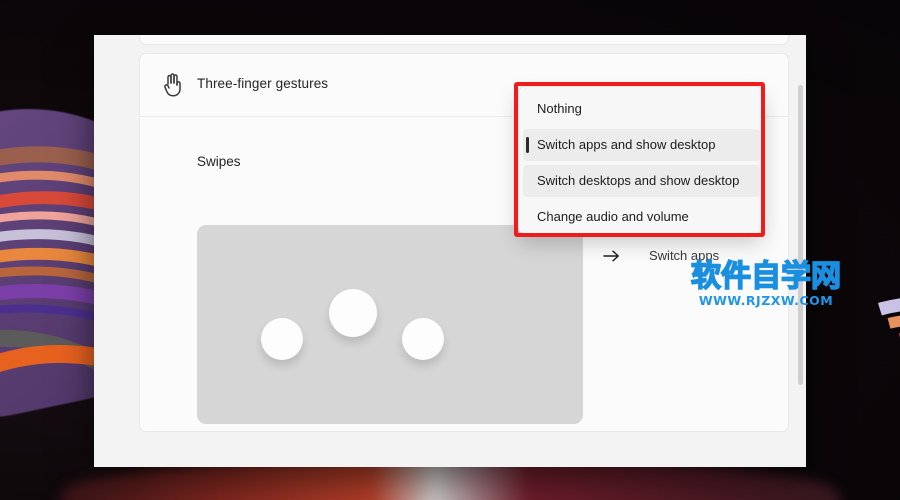  What do you see at coordinates (464, 40) in the screenshot?
I see `previous-setting-card` at bounding box center [464, 40].